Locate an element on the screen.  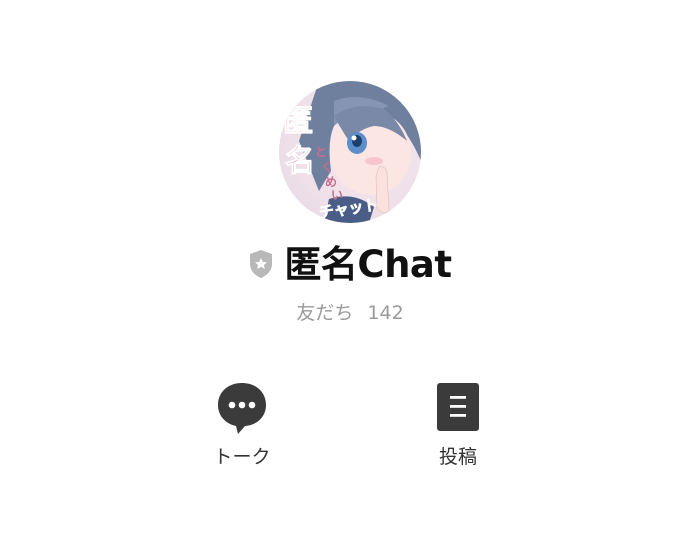
friends-label: 友だち is located at coordinates (325, 313).